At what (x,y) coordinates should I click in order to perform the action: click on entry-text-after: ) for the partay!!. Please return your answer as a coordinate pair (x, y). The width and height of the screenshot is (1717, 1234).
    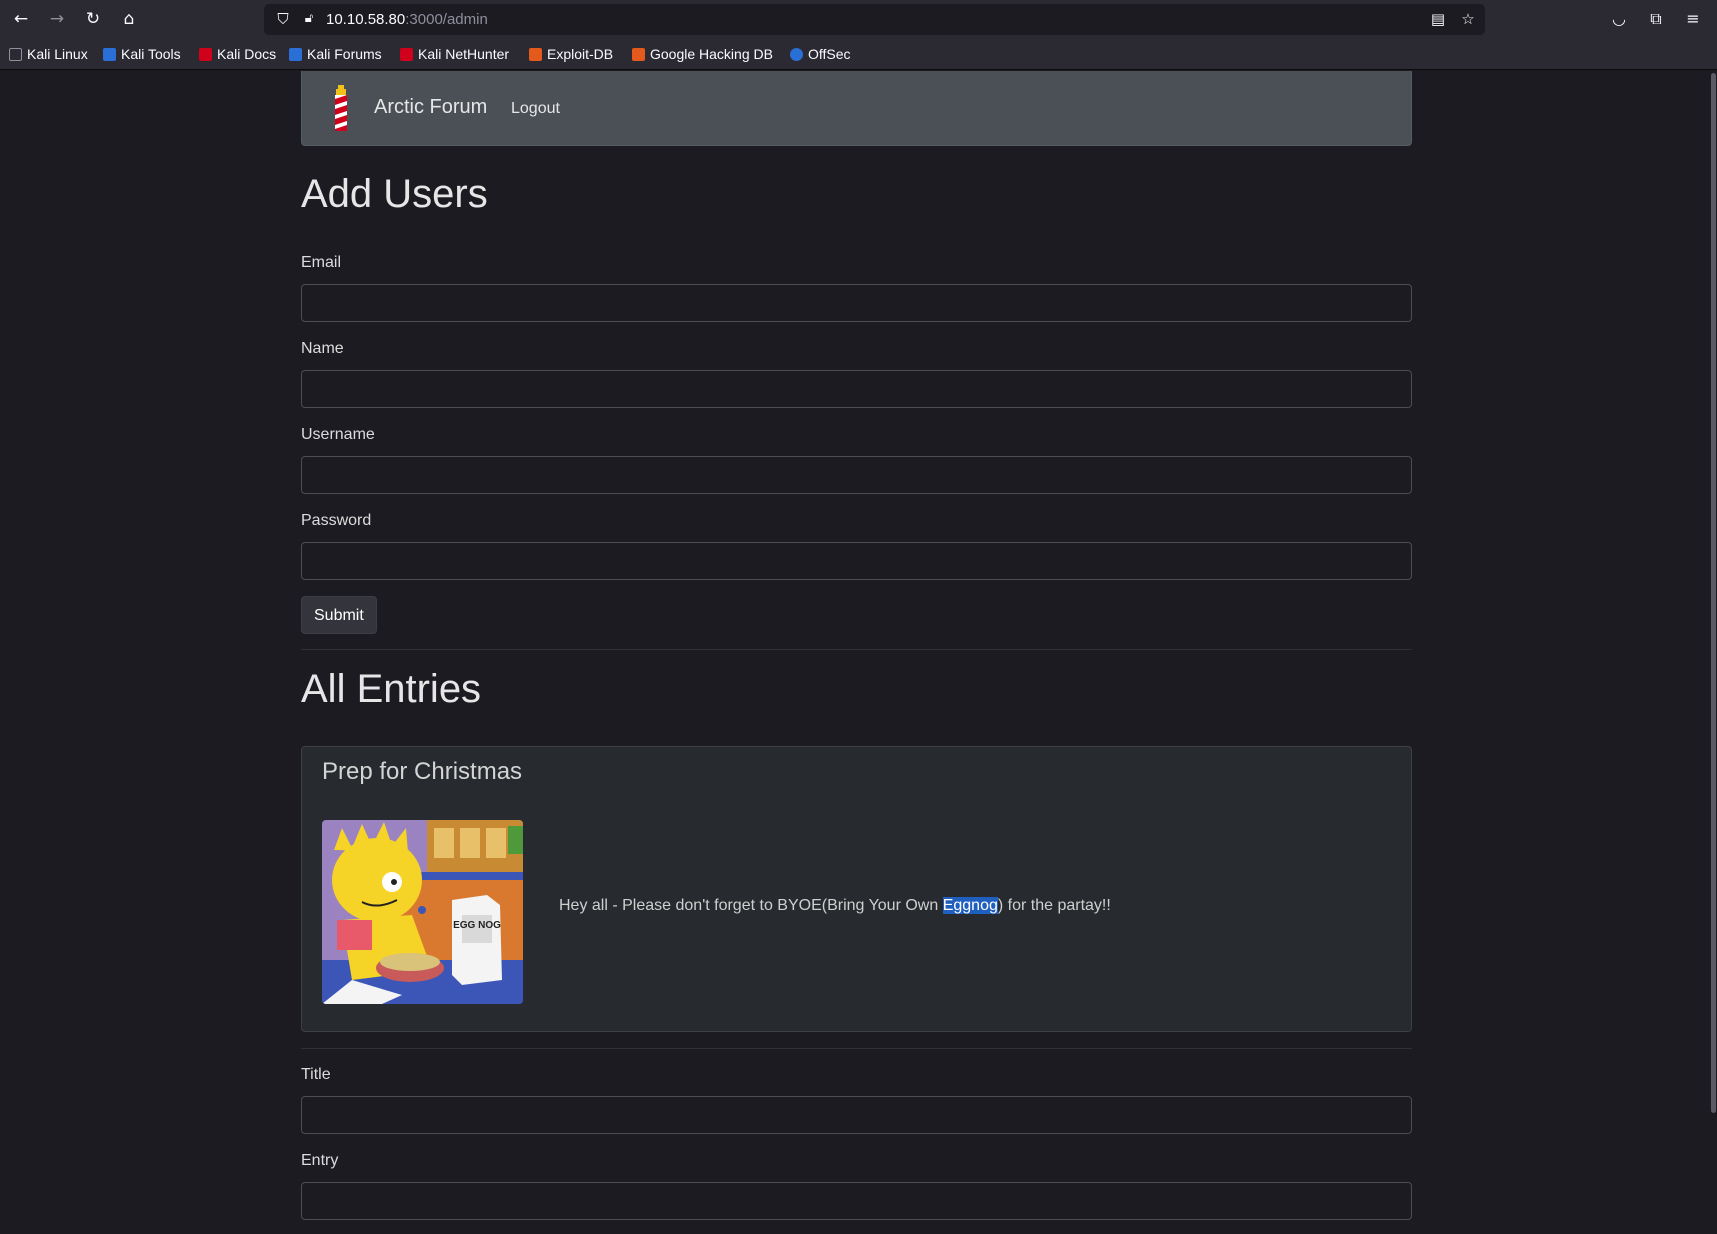
    Looking at the image, I should click on (1054, 905).